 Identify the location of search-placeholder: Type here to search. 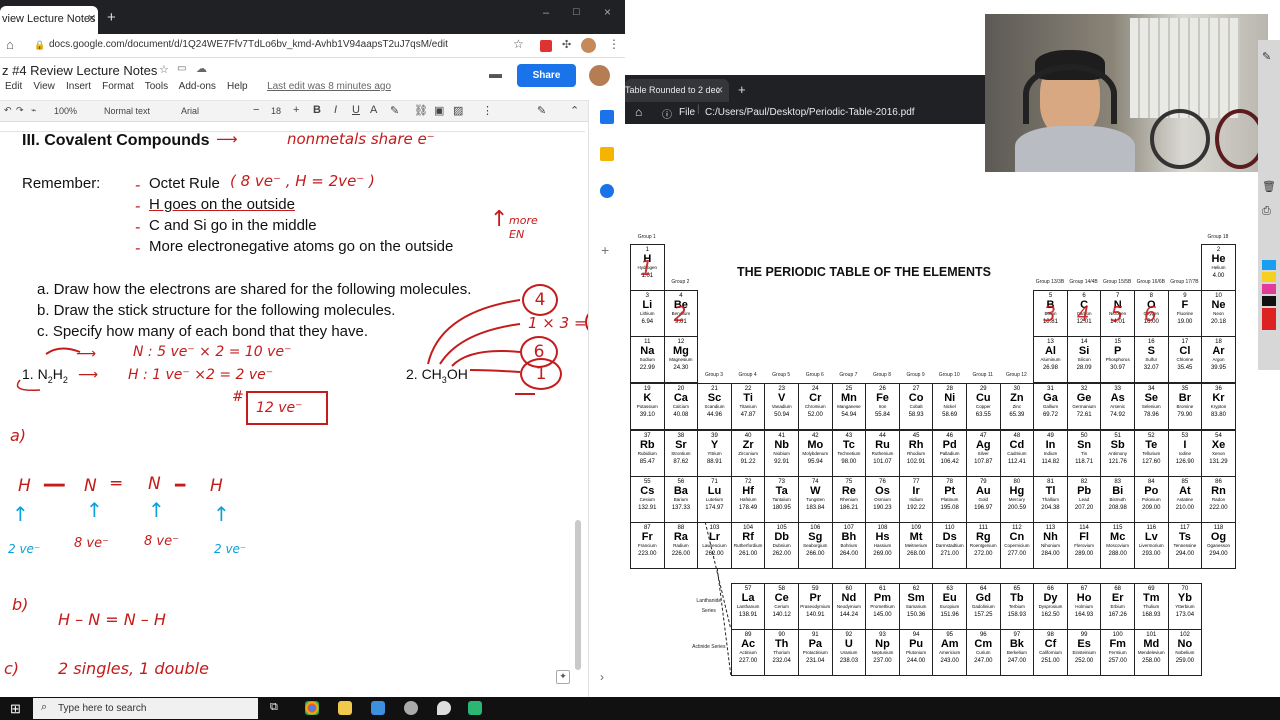
(102, 708).